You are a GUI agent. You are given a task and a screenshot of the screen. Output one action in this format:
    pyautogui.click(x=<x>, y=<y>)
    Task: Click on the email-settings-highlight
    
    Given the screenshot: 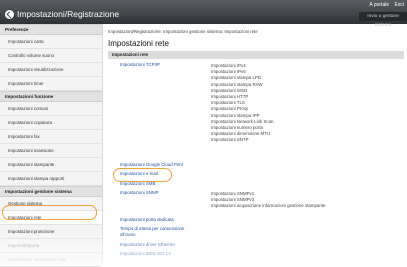 What is the action you would take?
    pyautogui.click(x=142, y=175)
    